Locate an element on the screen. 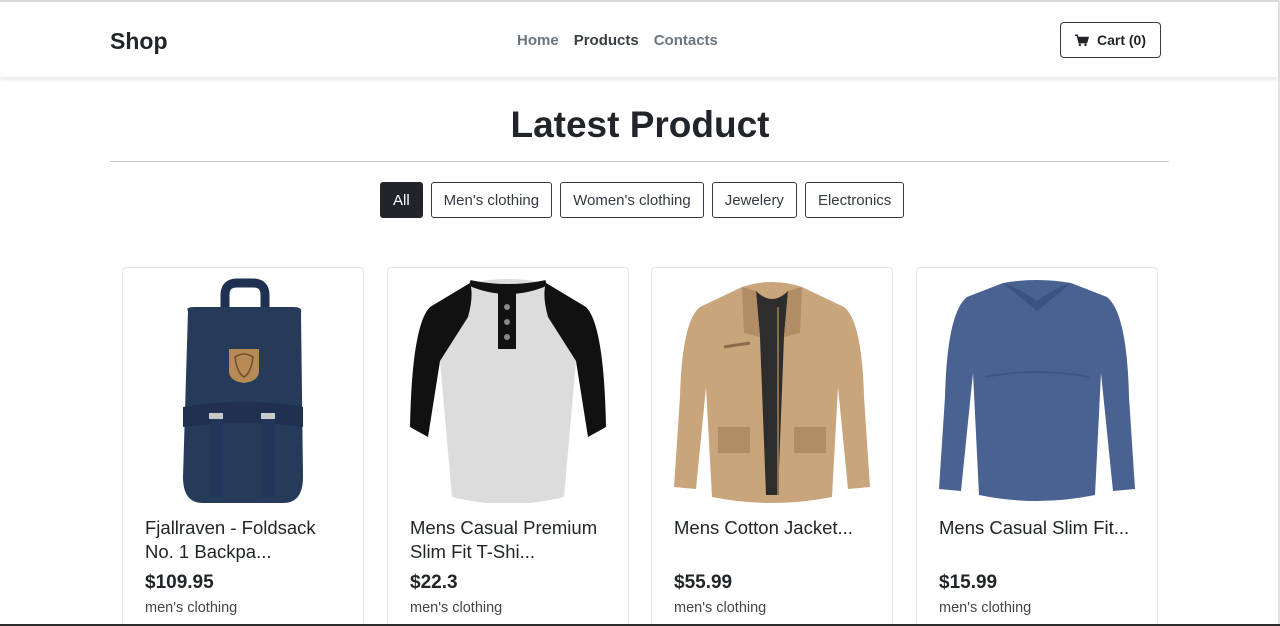  t-shirt-image is located at coordinates (508, 391).